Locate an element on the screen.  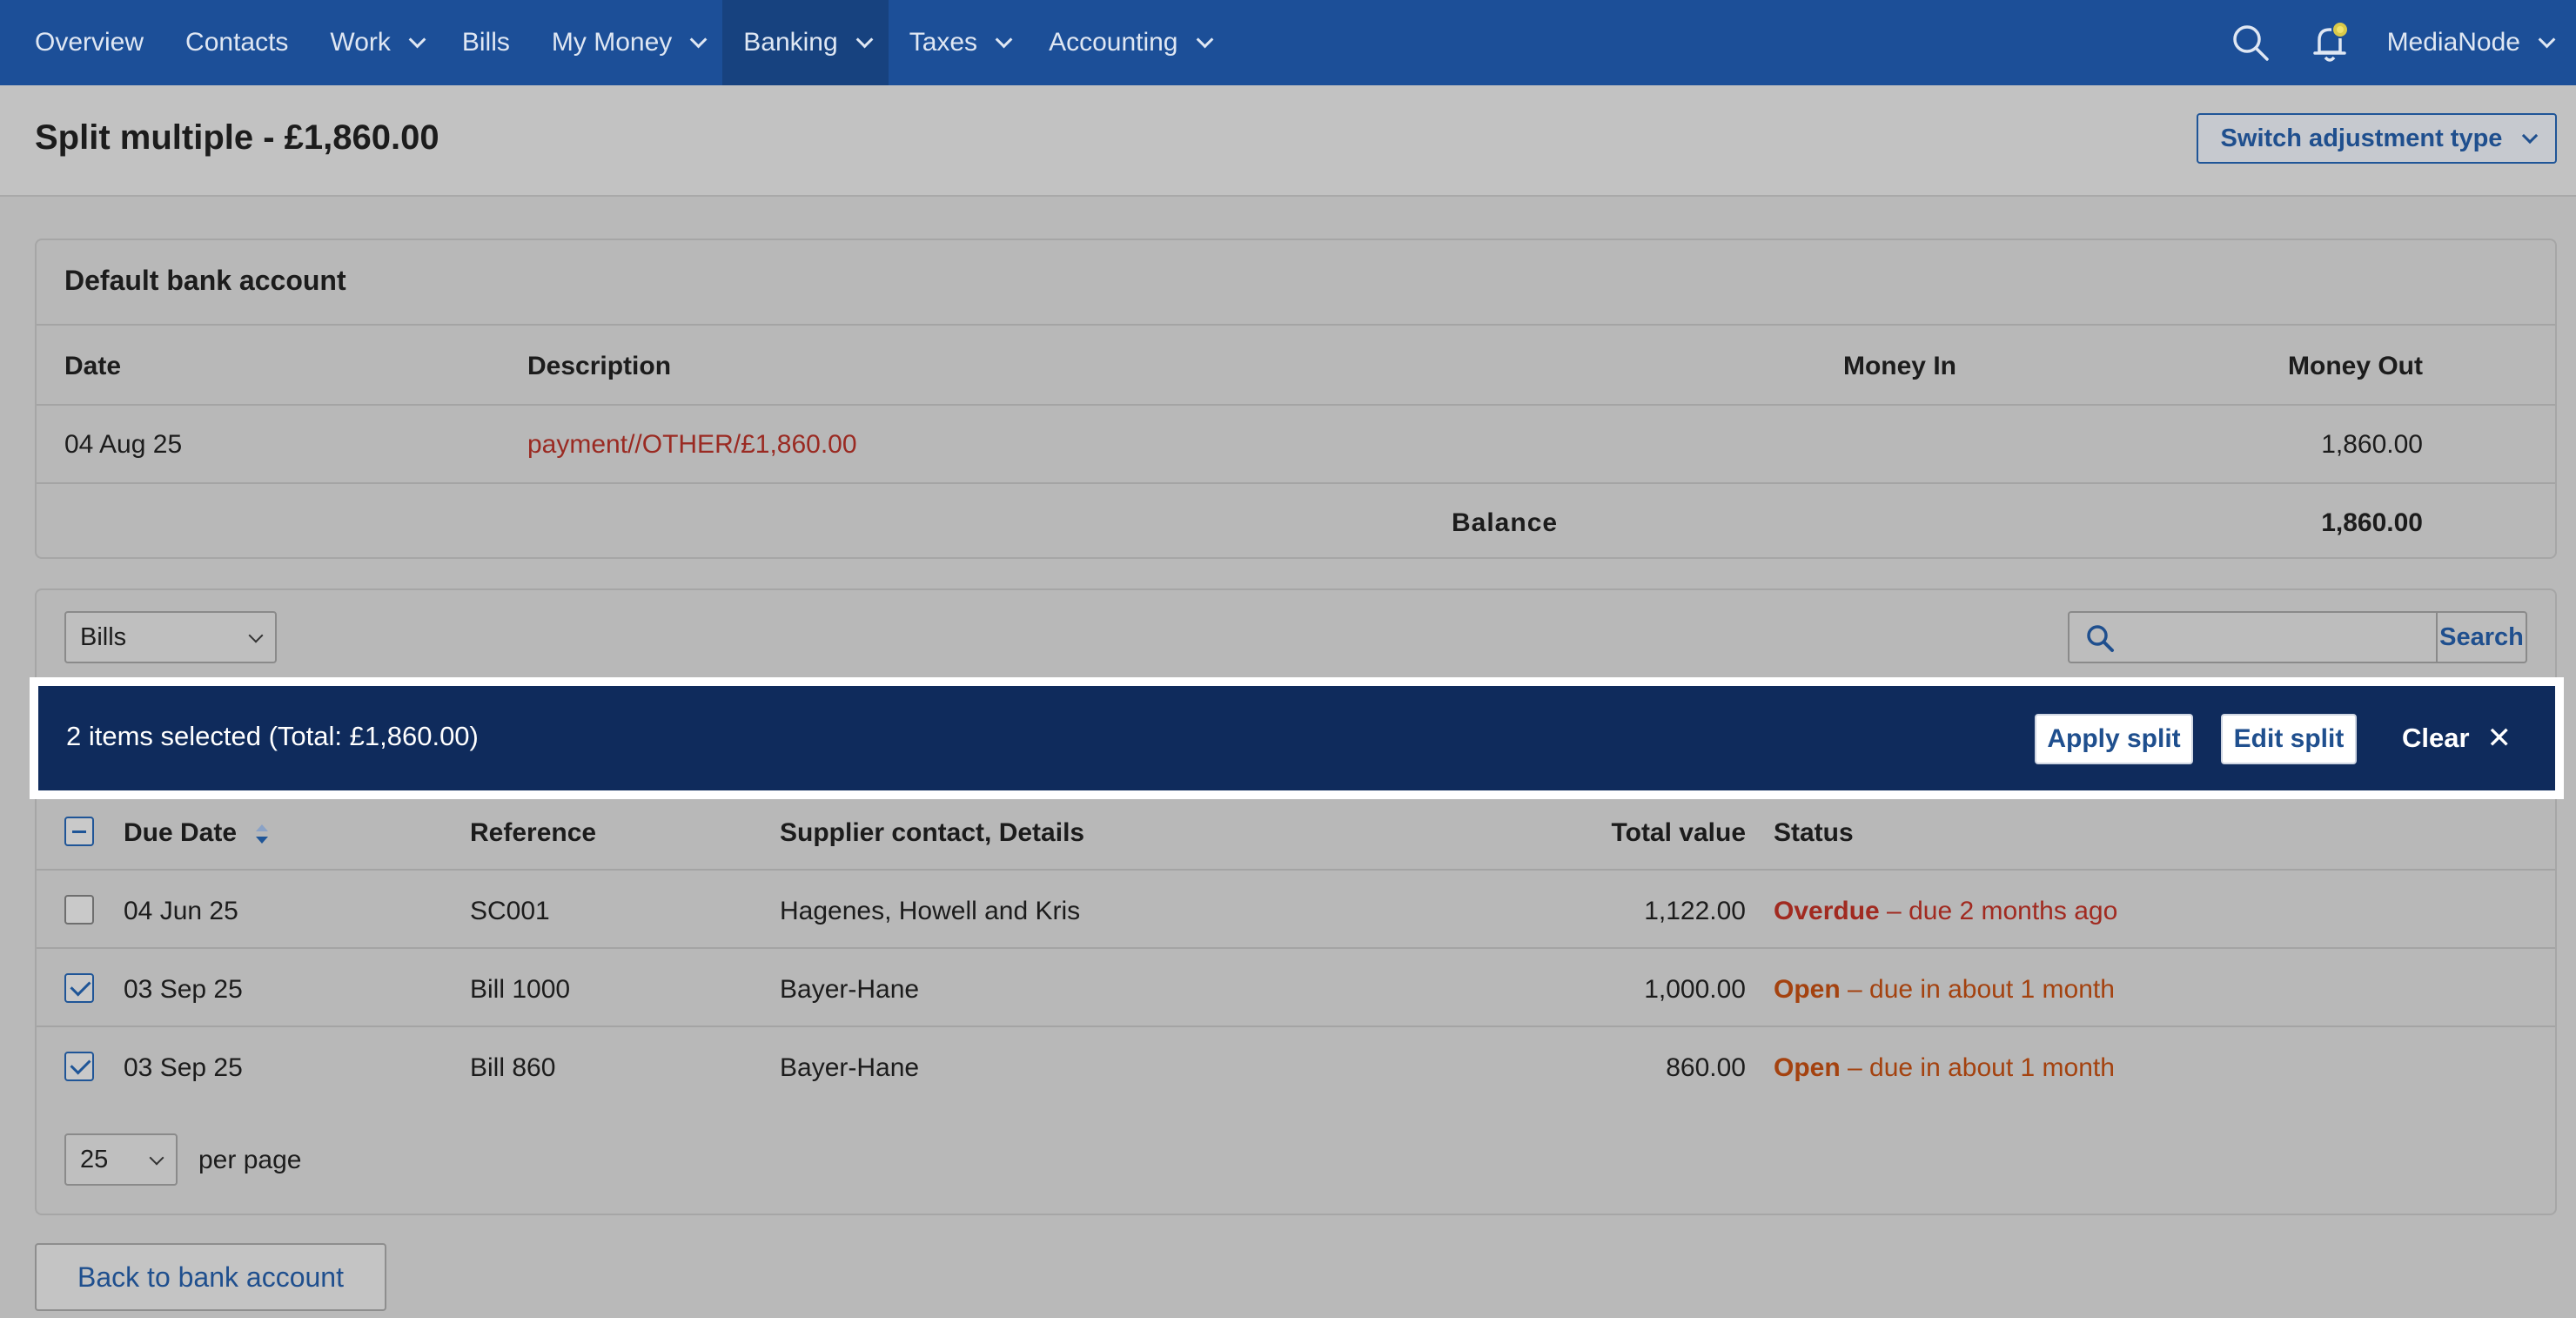
nav-item-label: Bills is located at coordinates (486, 42).